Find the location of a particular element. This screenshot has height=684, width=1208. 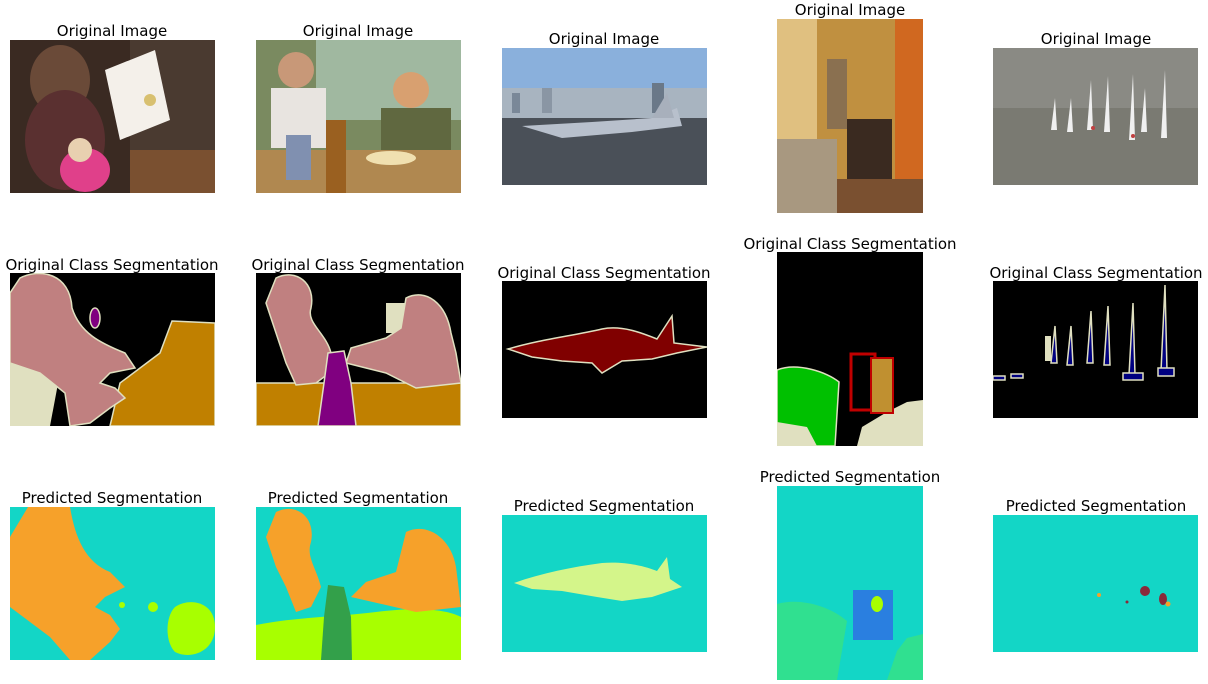

panel-title-r3c5: Predicted Segmentation is located at coordinates (1096, 506).